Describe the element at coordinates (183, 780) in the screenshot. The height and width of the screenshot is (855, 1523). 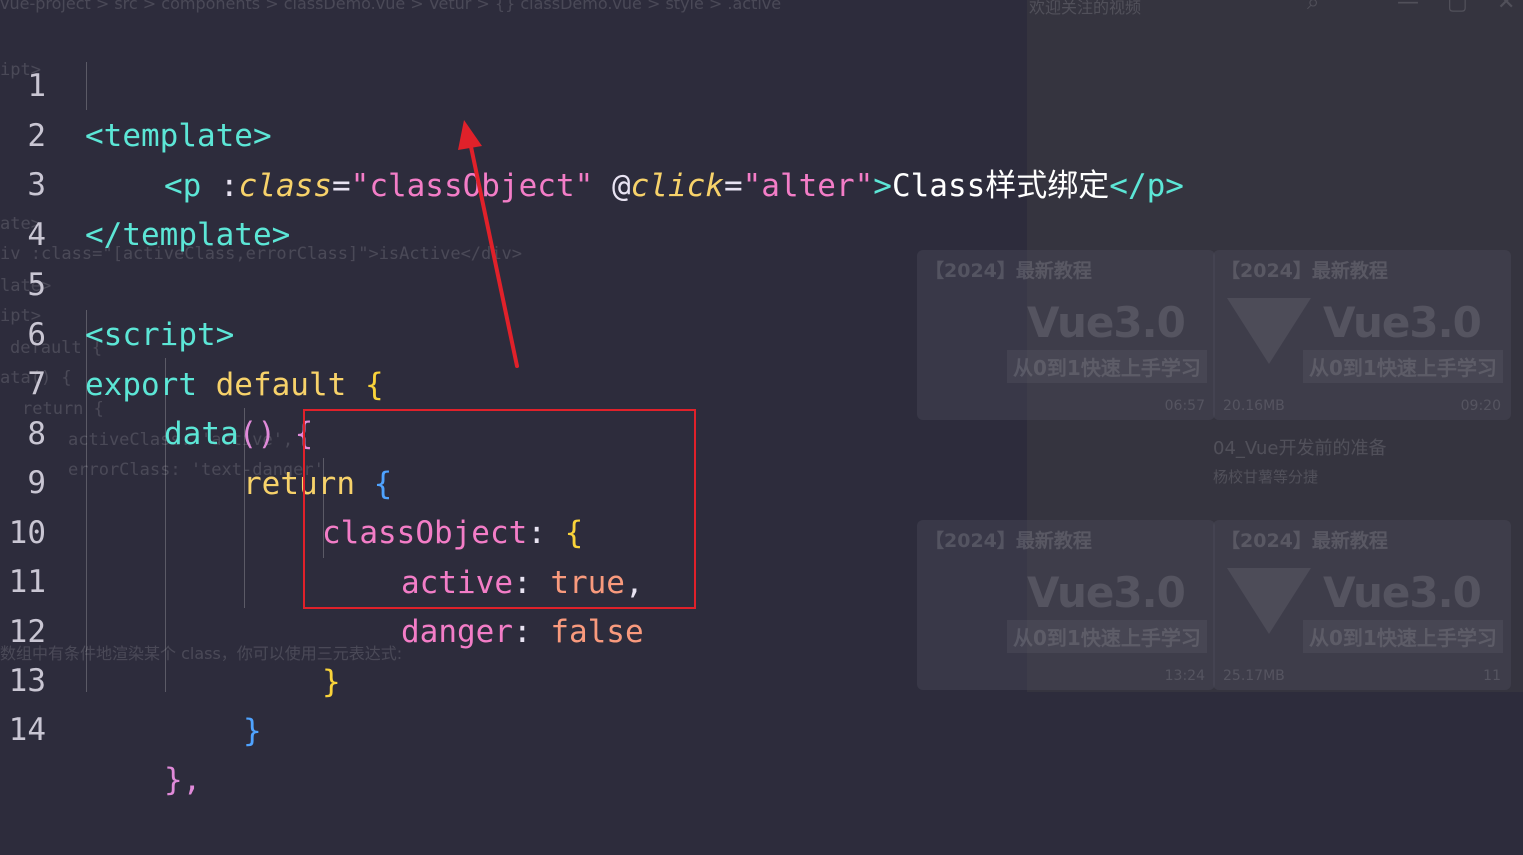
I see `brace: },` at that location.